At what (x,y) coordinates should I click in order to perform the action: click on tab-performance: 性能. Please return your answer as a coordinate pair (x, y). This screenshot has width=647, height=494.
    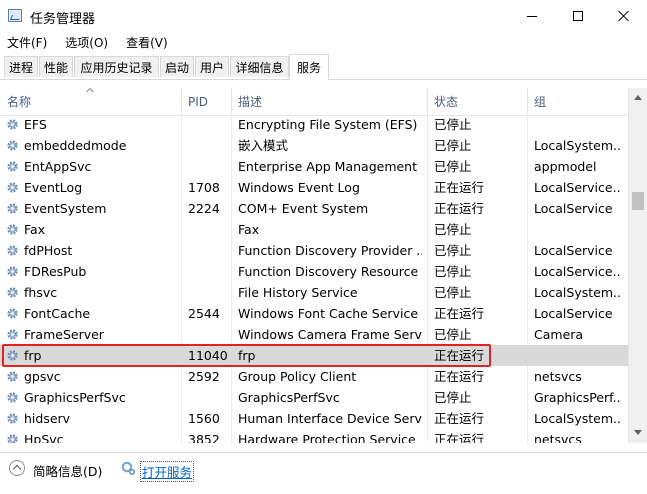
    Looking at the image, I should click on (56, 66).